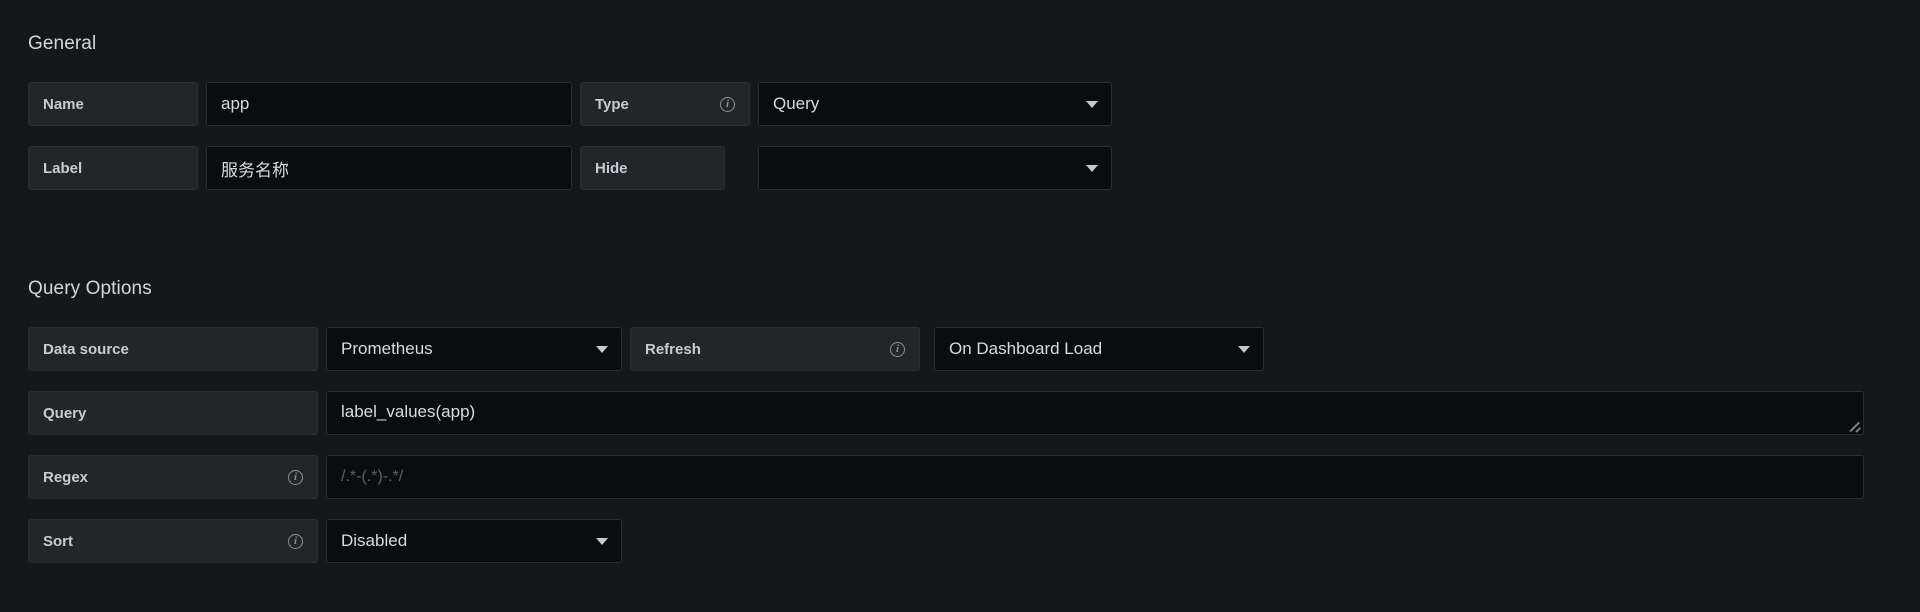 The image size is (1920, 612). I want to click on label-input-value: 服务名称, so click(255, 170).